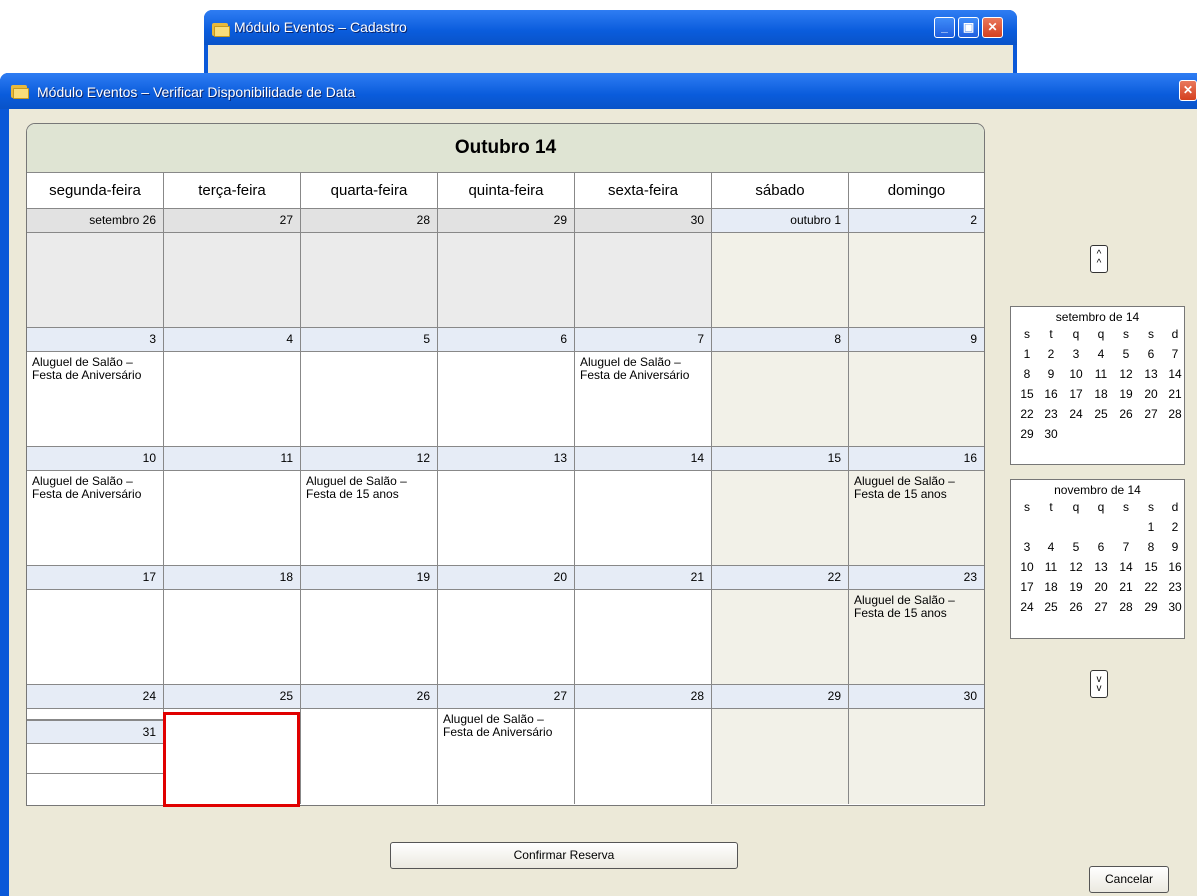  Describe the element at coordinates (780, 625) in the screenshot. I see `day-cell: 22` at that location.